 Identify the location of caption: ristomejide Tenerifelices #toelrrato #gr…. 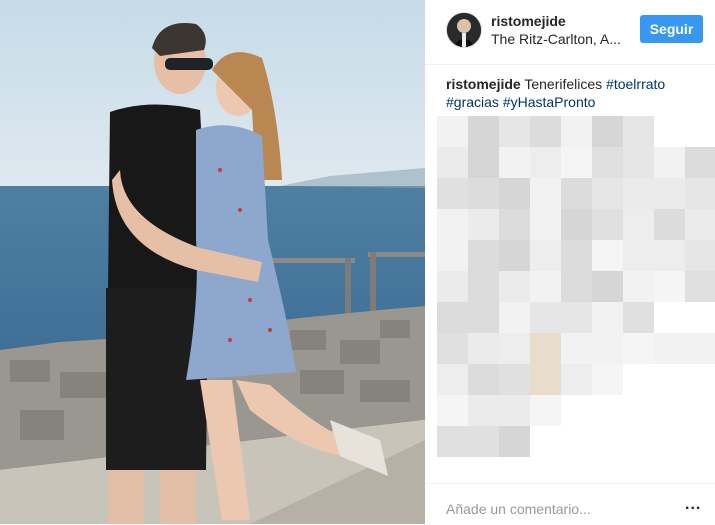
(573, 93).